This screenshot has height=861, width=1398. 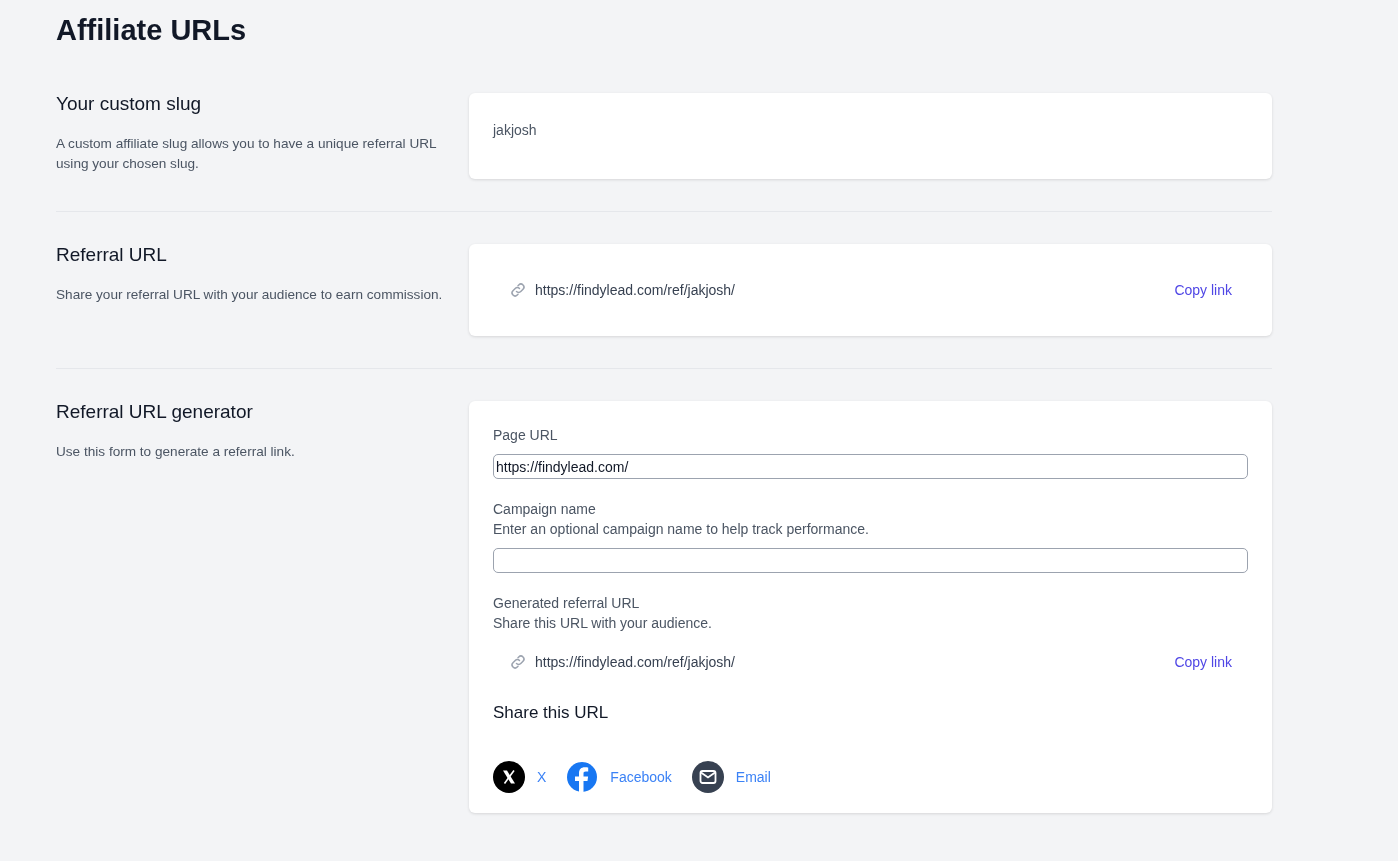 I want to click on field-label: Campaign name, so click(x=545, y=509).